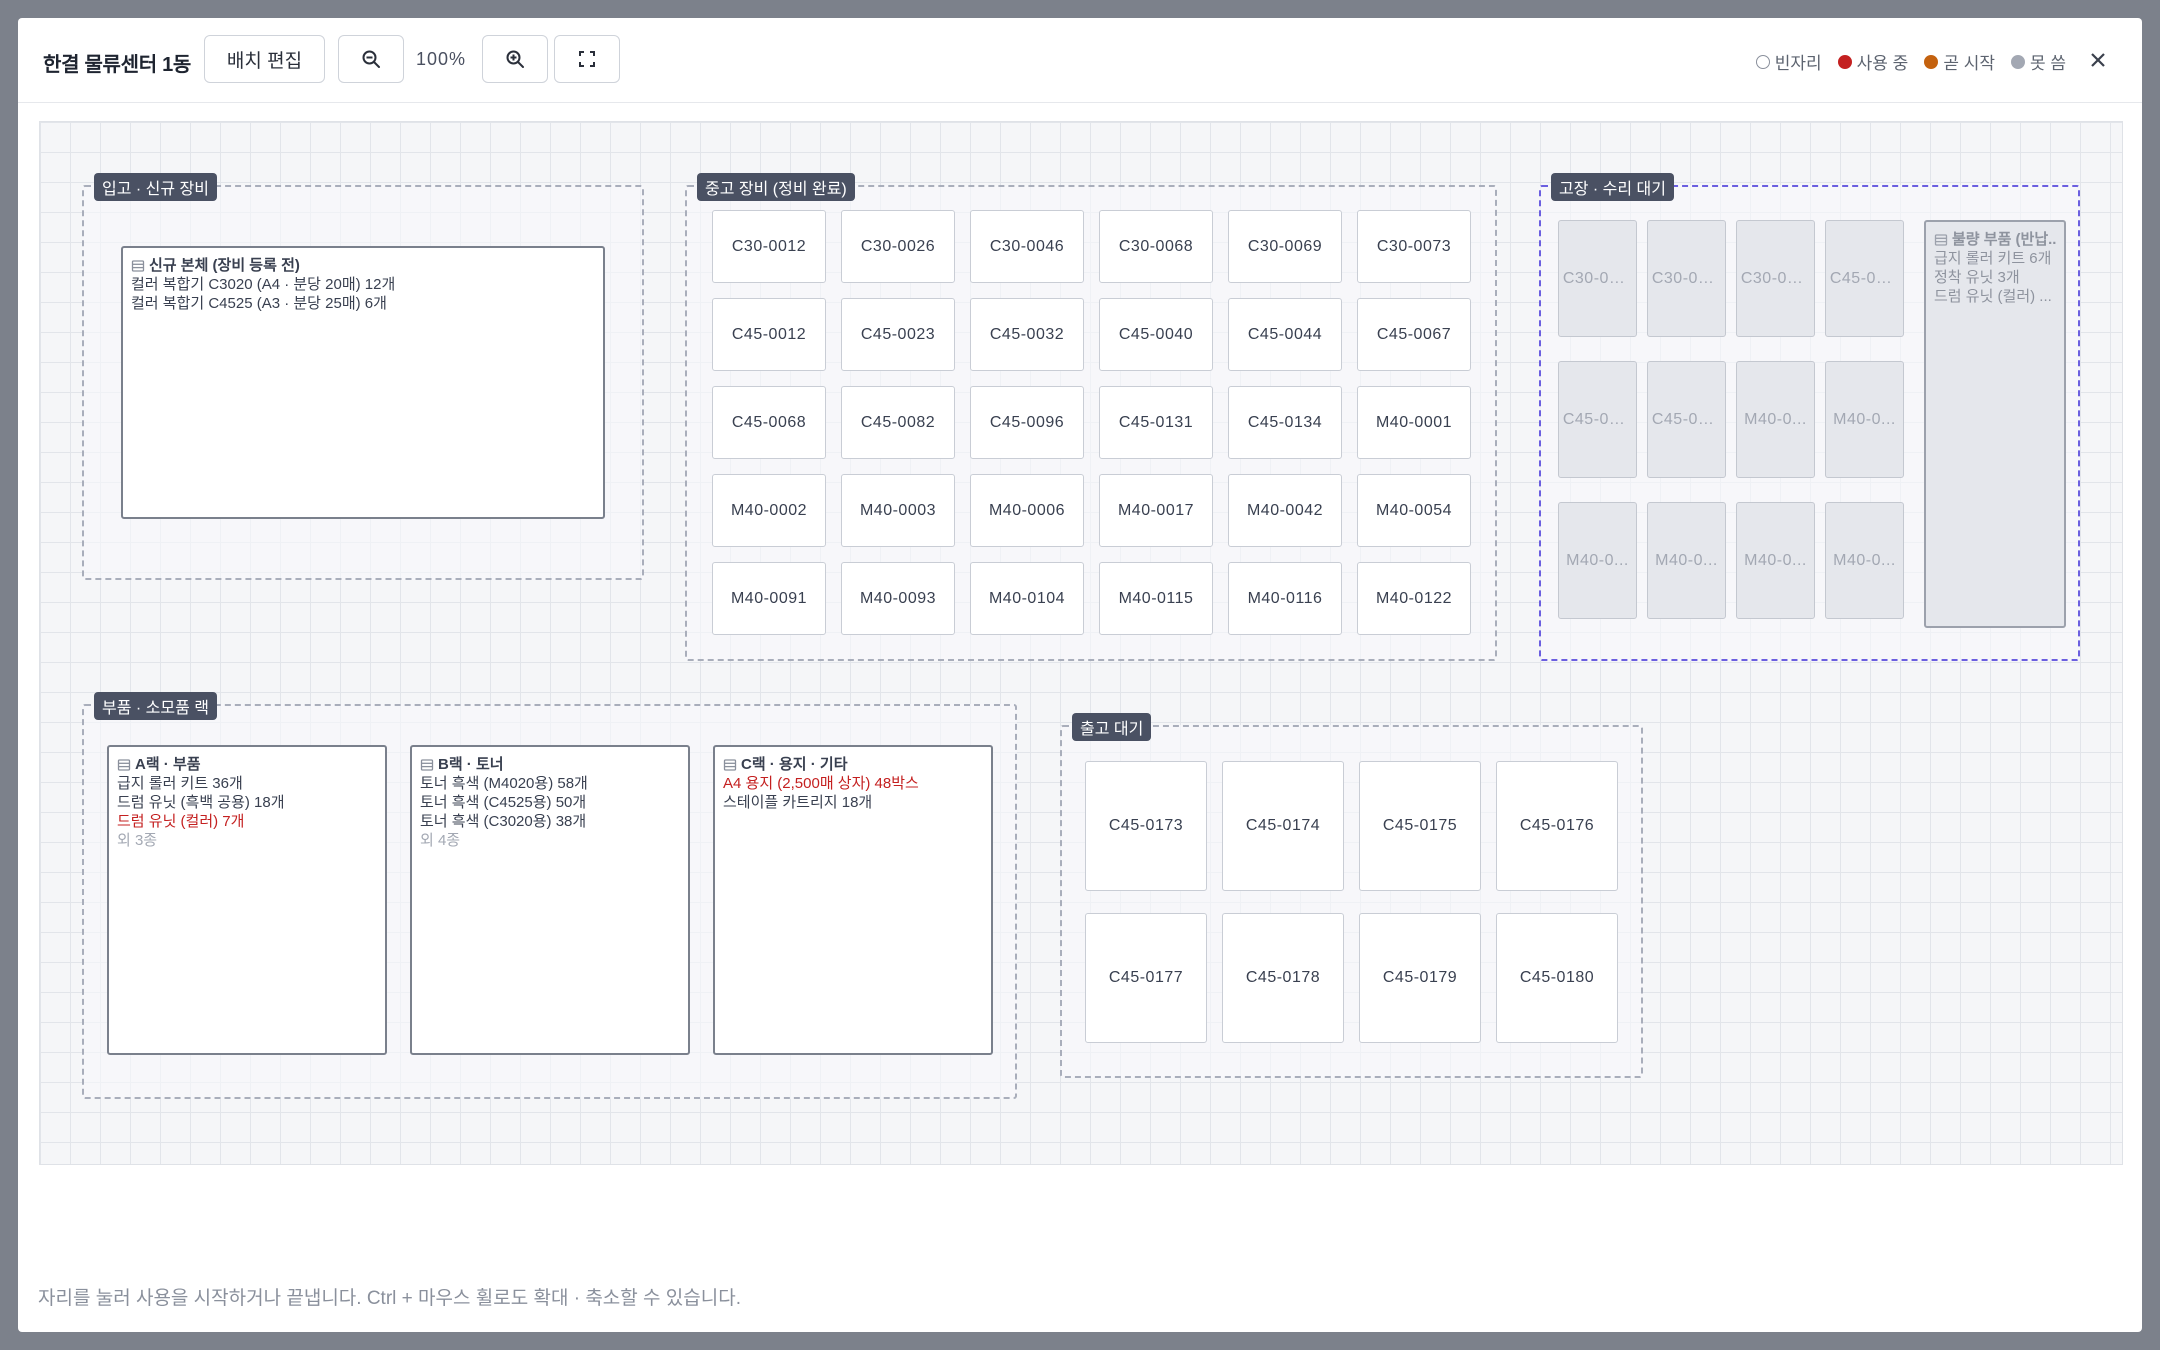  What do you see at coordinates (1977, 277) in the screenshot?
I see `box-line: 정착 유닛 3개` at bounding box center [1977, 277].